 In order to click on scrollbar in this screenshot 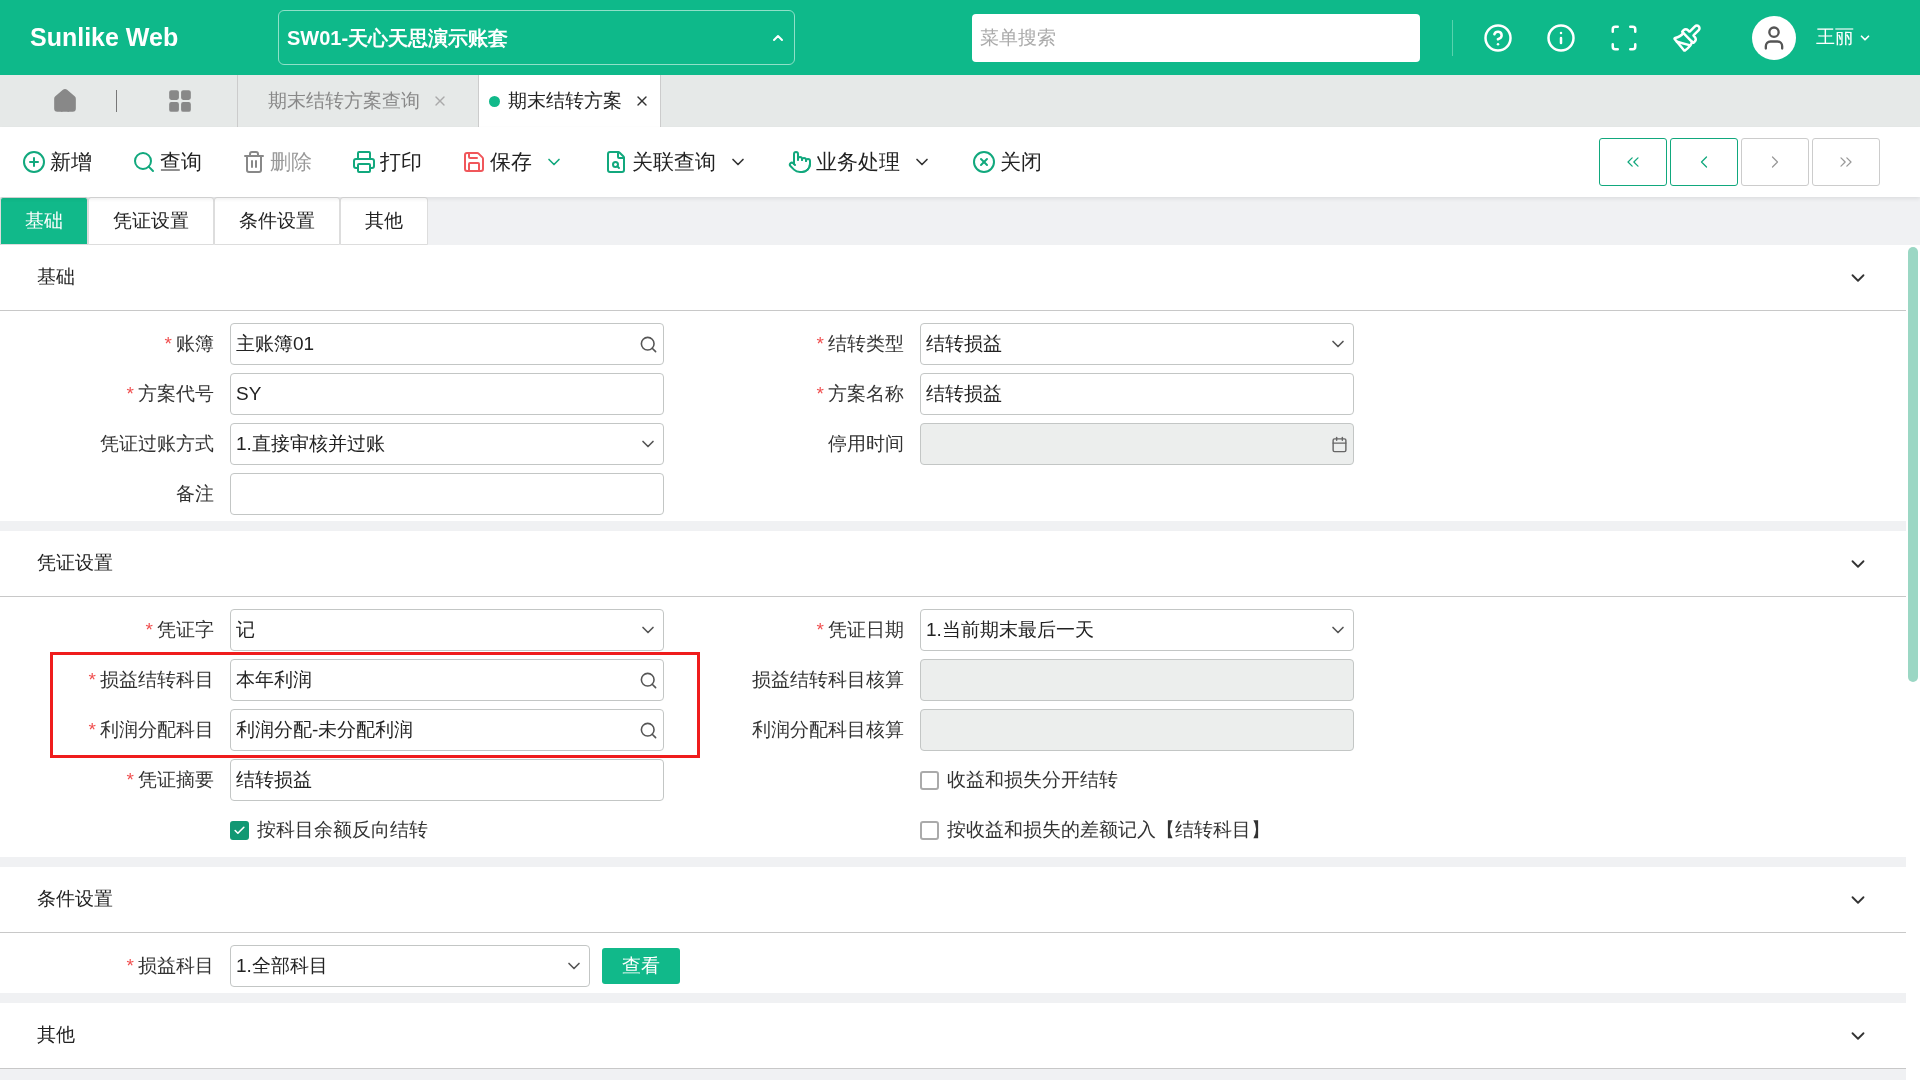, I will do `click(1913, 662)`.